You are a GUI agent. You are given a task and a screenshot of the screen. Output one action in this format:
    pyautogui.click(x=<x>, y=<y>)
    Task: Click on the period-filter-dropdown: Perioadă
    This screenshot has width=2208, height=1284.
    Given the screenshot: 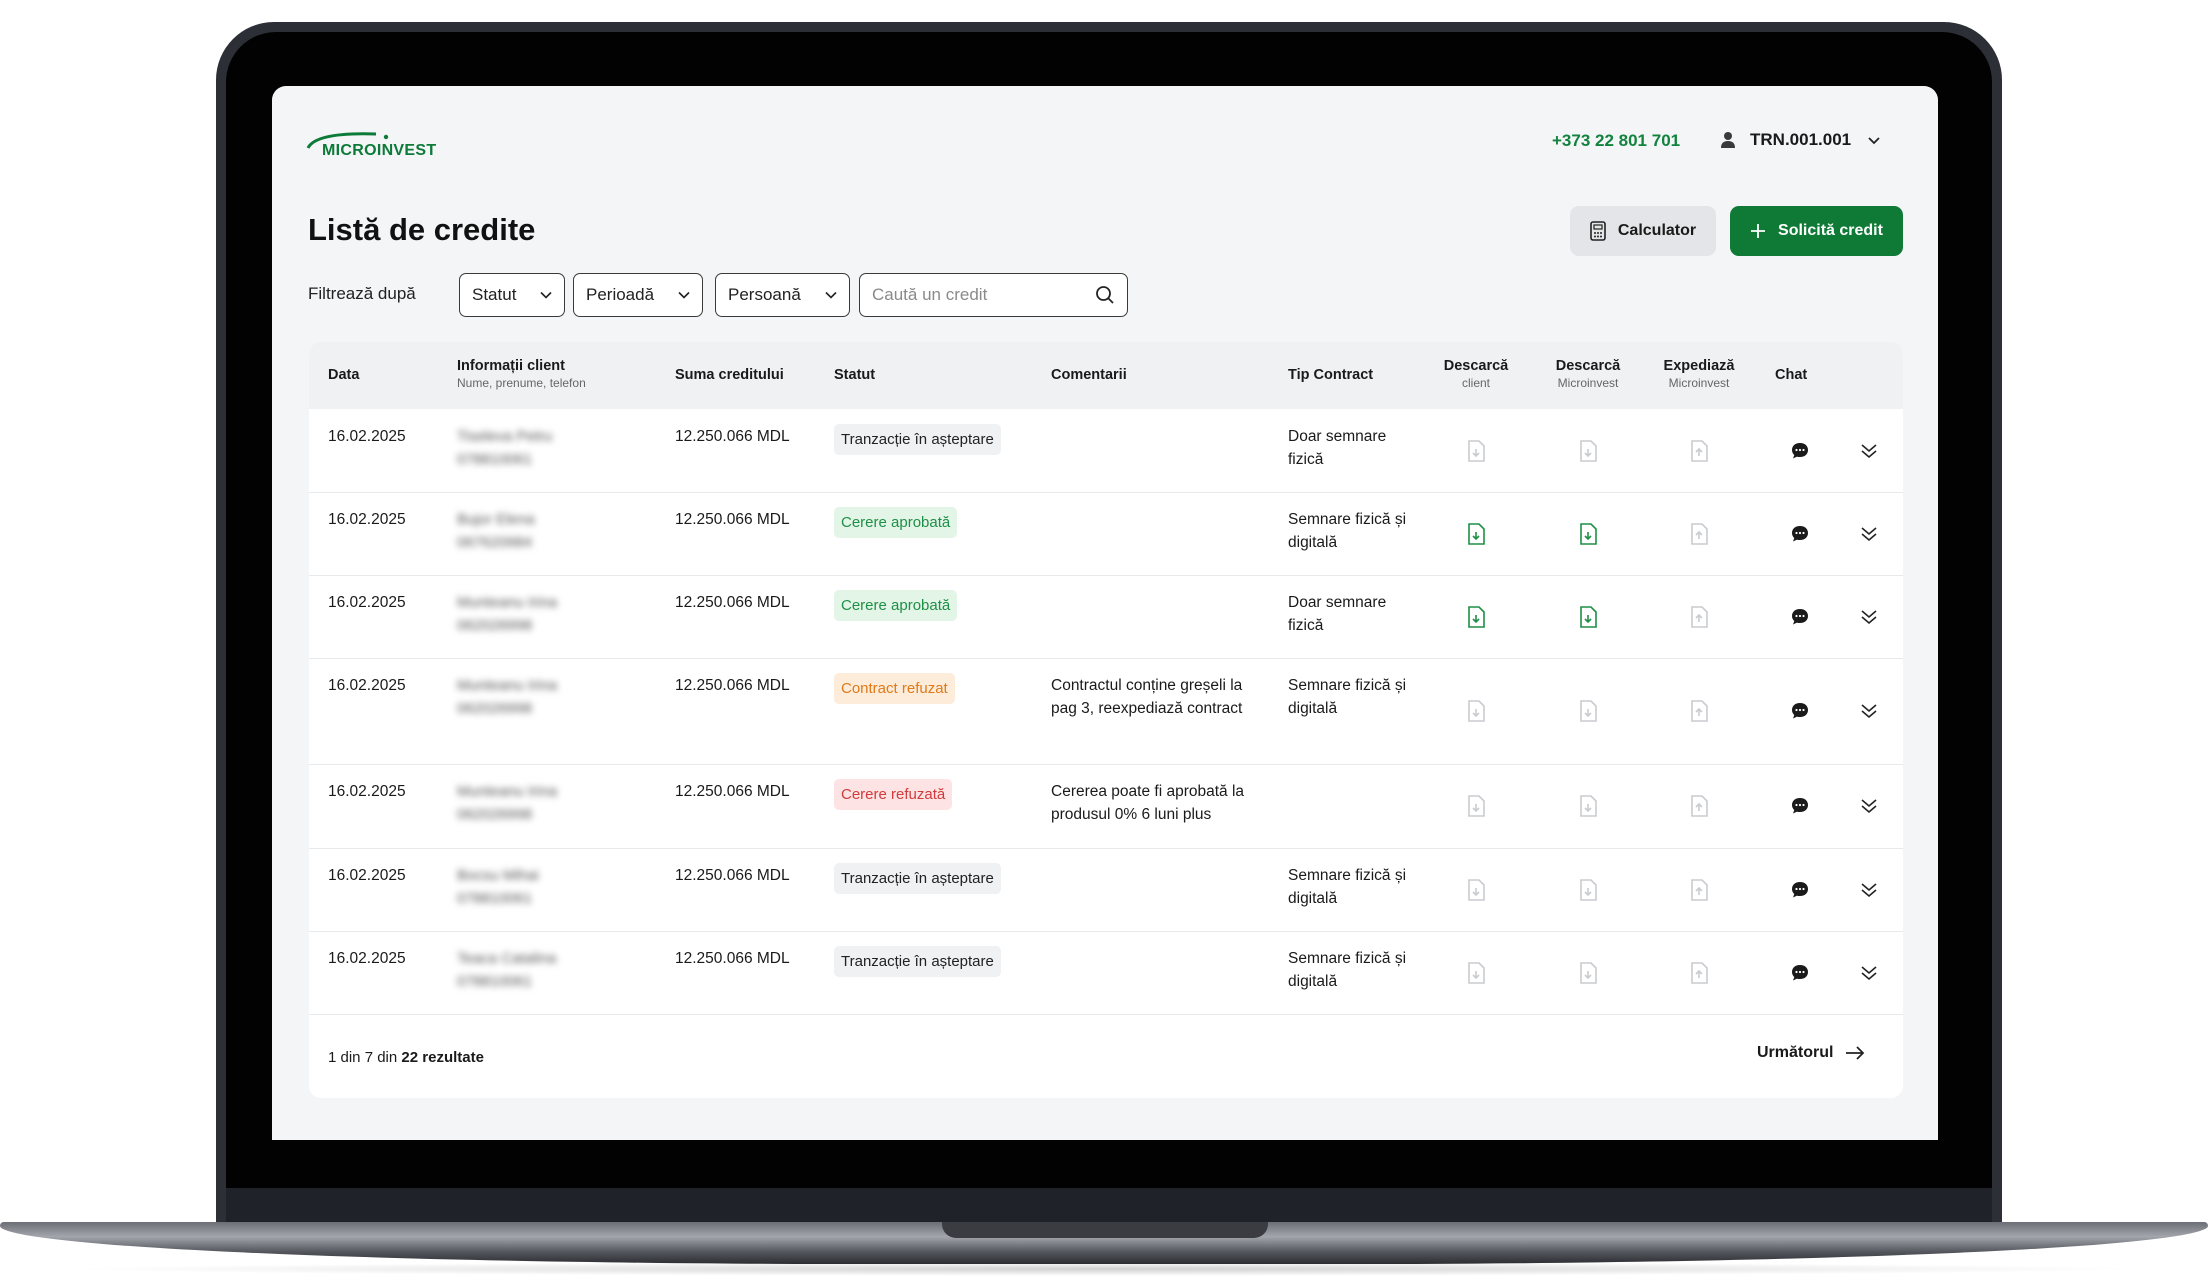 What is the action you would take?
    pyautogui.click(x=638, y=295)
    